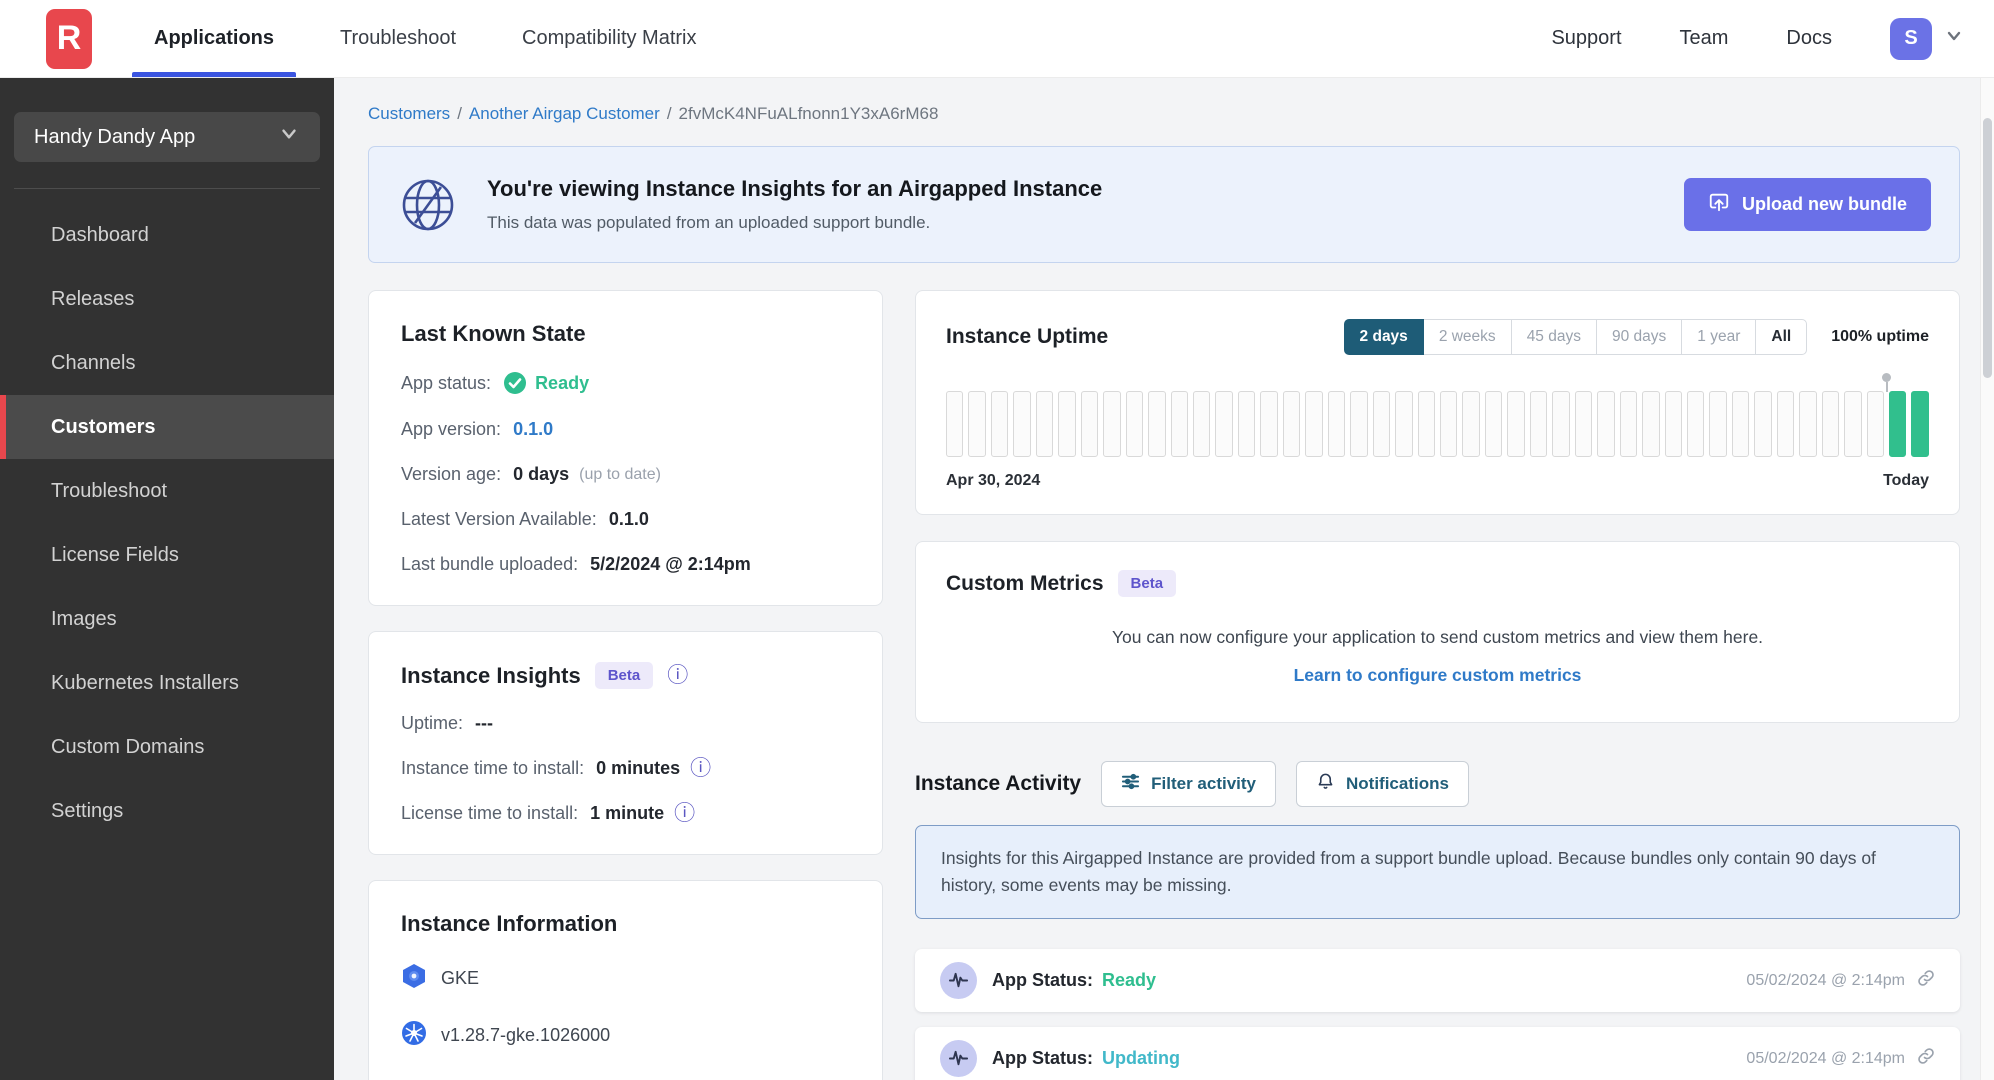 This screenshot has width=1994, height=1080. What do you see at coordinates (167, 811) in the screenshot?
I see `sidebar-item-settings: Settings` at bounding box center [167, 811].